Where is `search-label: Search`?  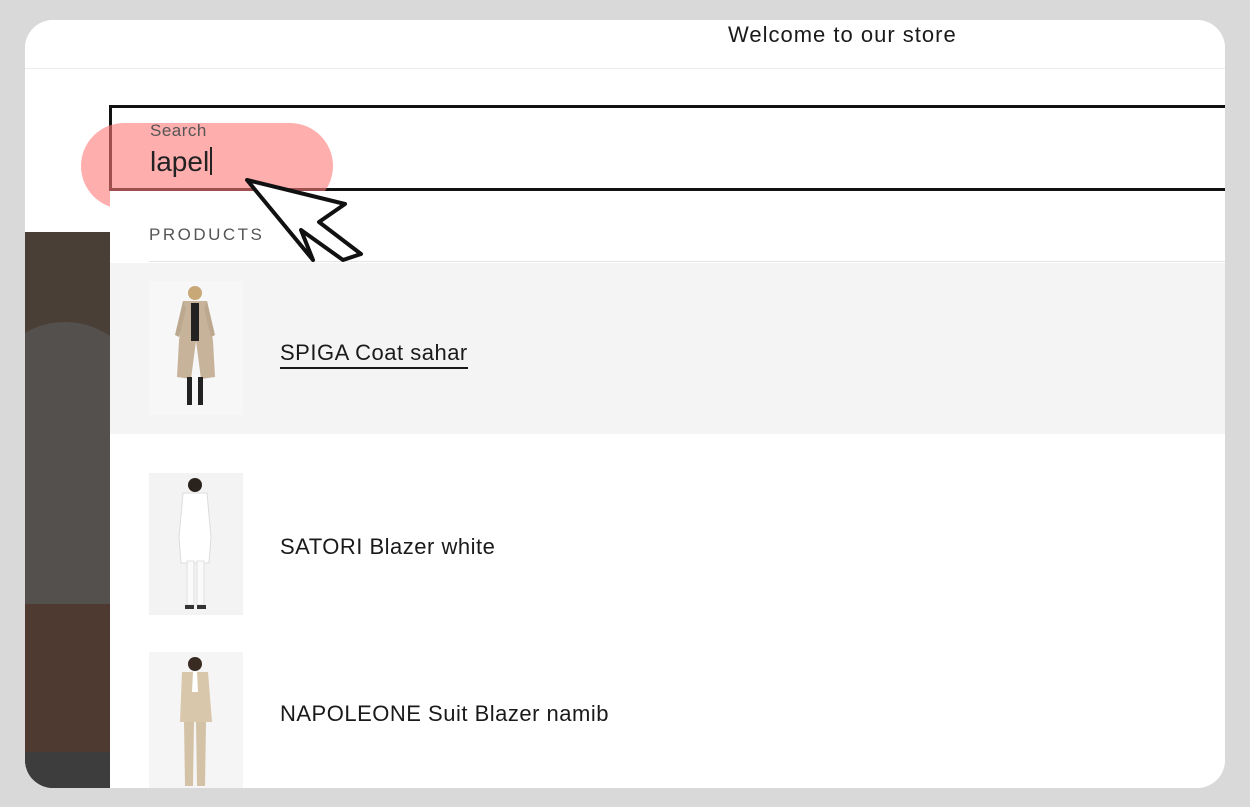
search-label: Search is located at coordinates (178, 130).